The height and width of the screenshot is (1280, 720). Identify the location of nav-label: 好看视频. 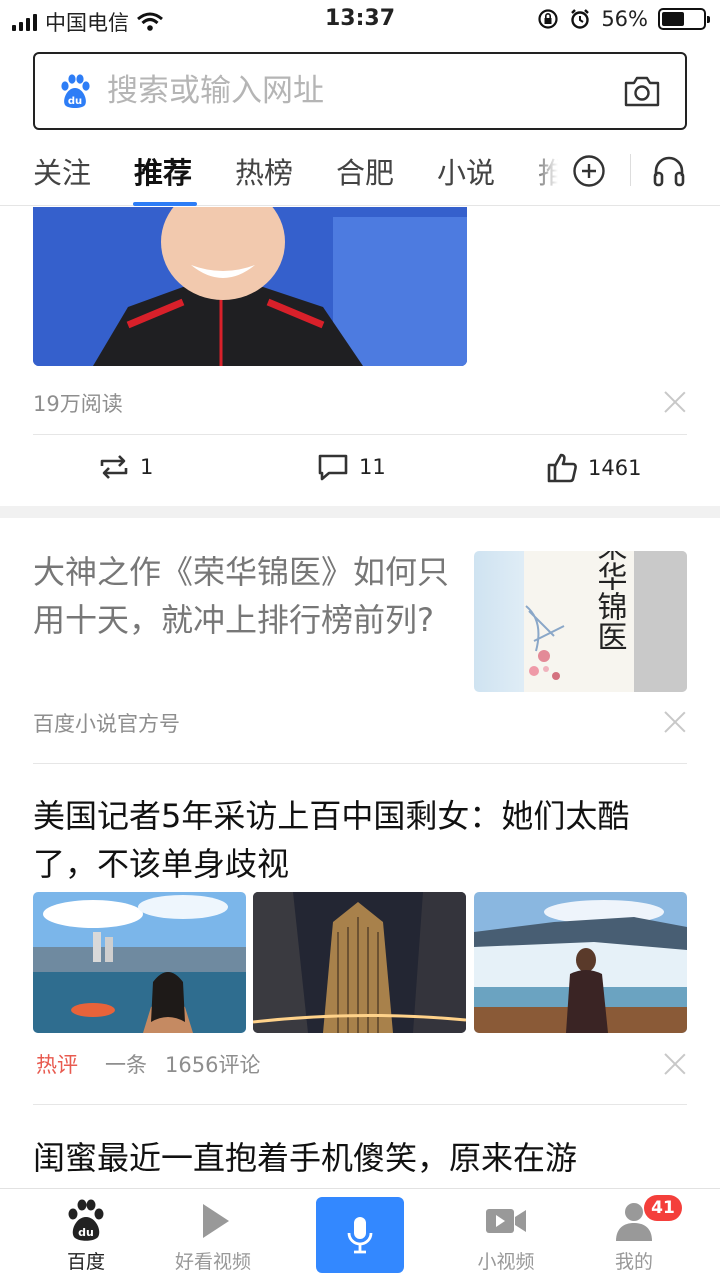
(212, 1262).